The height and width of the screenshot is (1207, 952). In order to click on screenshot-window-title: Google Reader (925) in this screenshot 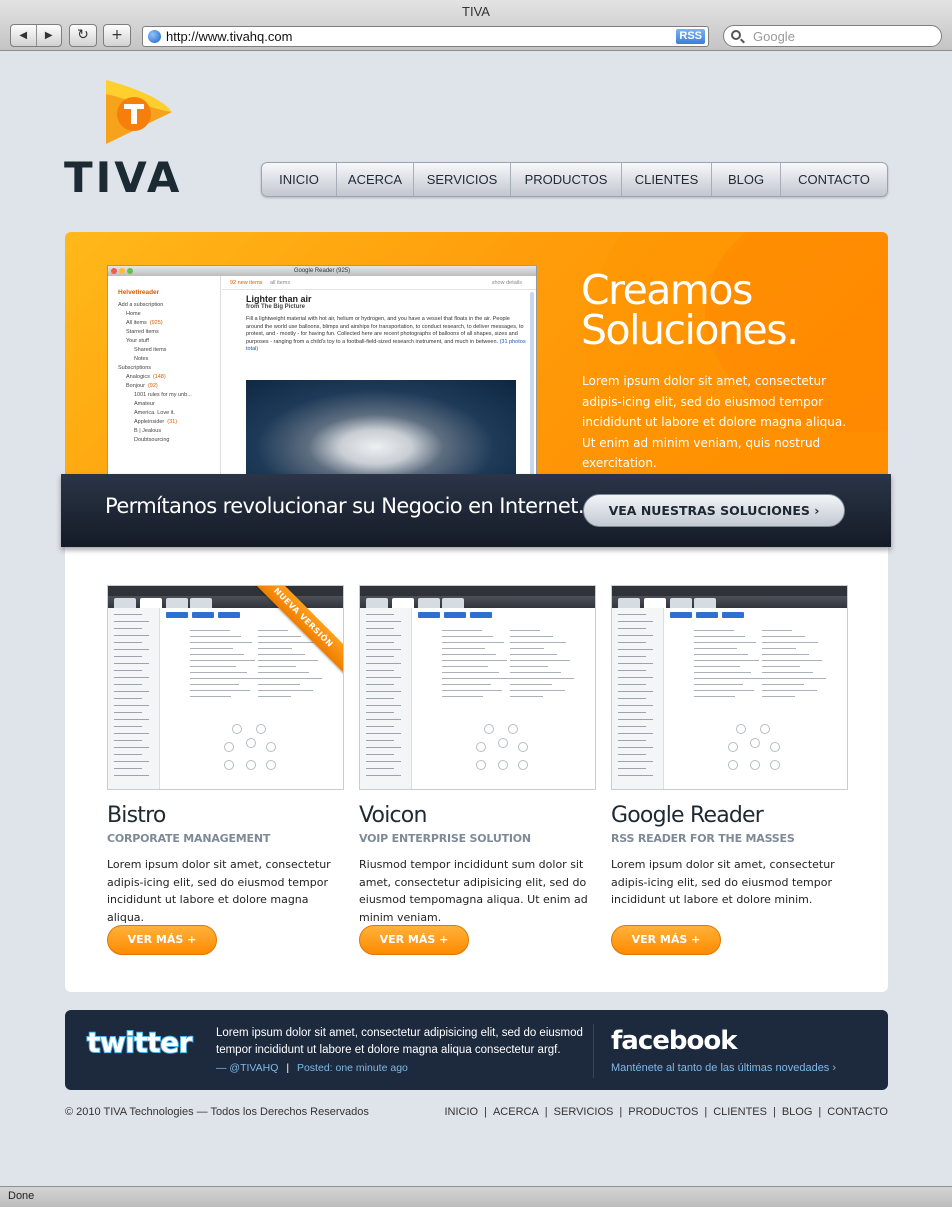, I will do `click(322, 271)`.